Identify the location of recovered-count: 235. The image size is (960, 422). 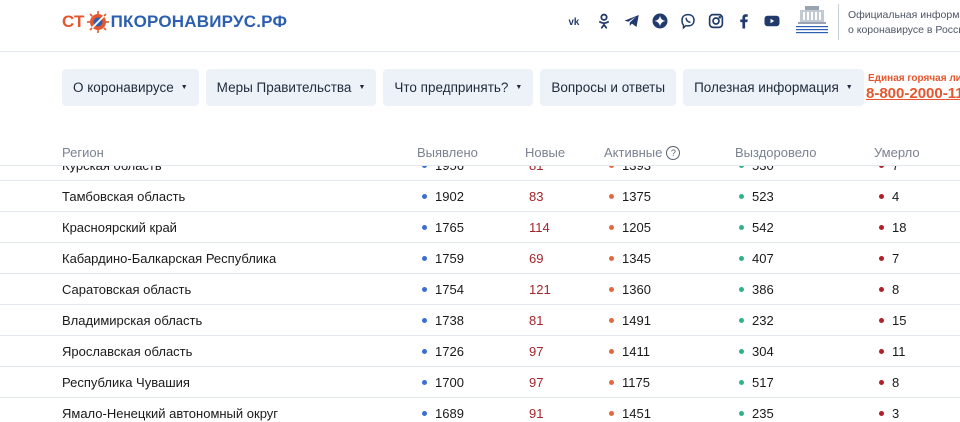
(756, 413).